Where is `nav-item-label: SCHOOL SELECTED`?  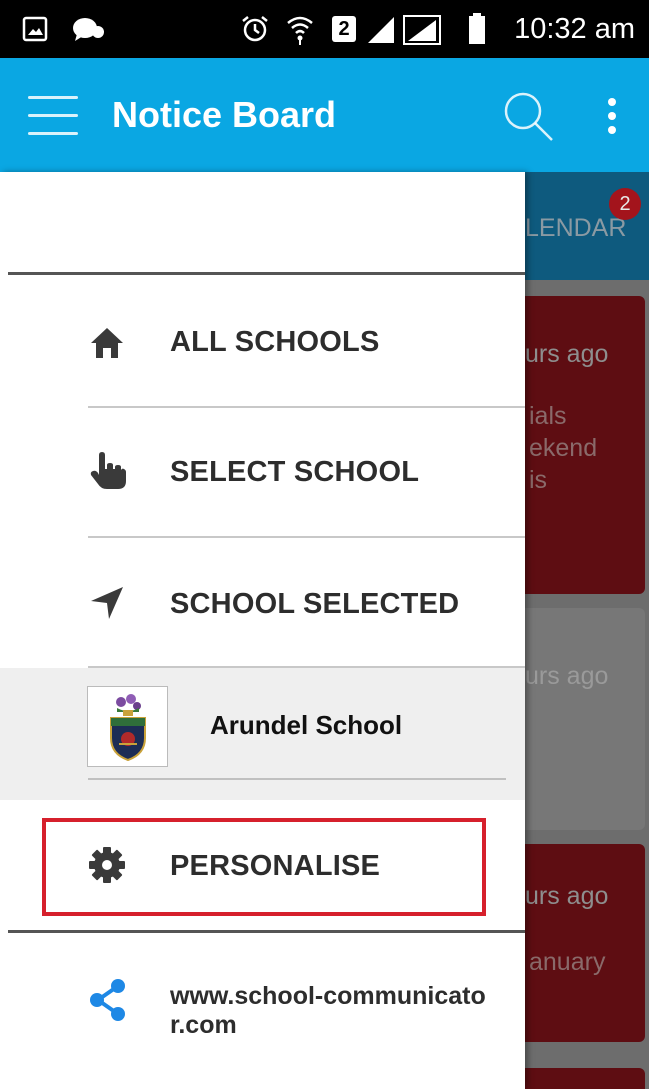
nav-item-label: SCHOOL SELECTED is located at coordinates (315, 604).